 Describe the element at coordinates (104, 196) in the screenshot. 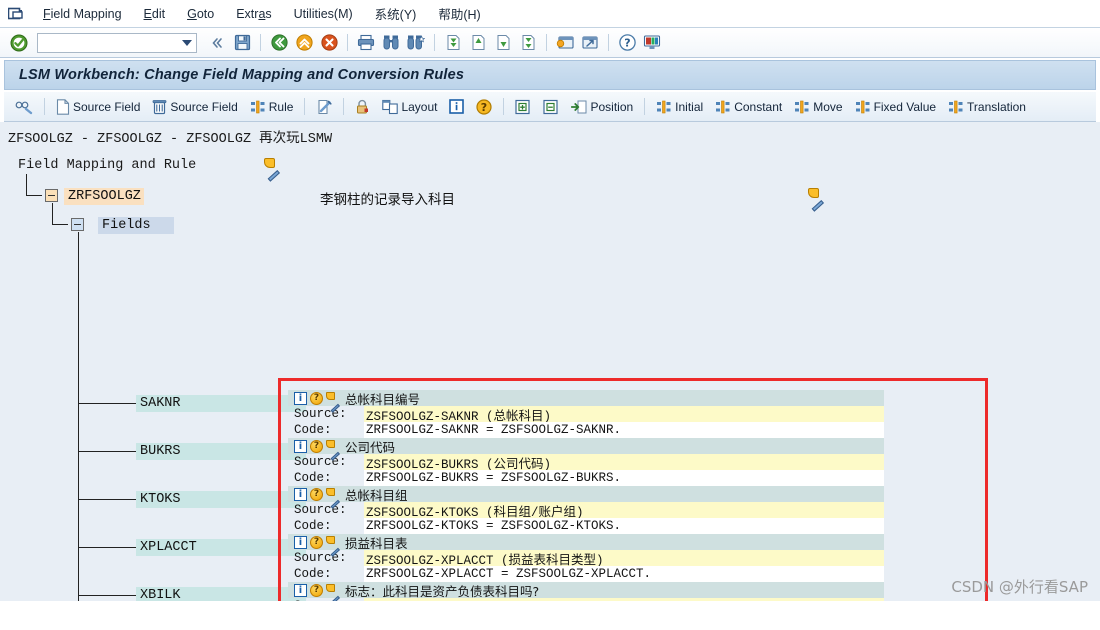

I see `tree-node-zrfsoolgz: ZRFSOOLGZ` at that location.